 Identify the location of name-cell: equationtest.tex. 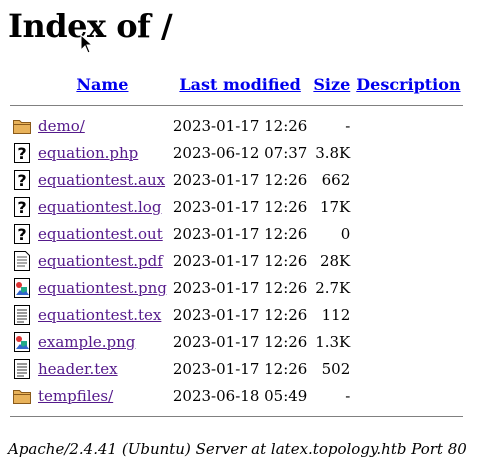
(102, 314).